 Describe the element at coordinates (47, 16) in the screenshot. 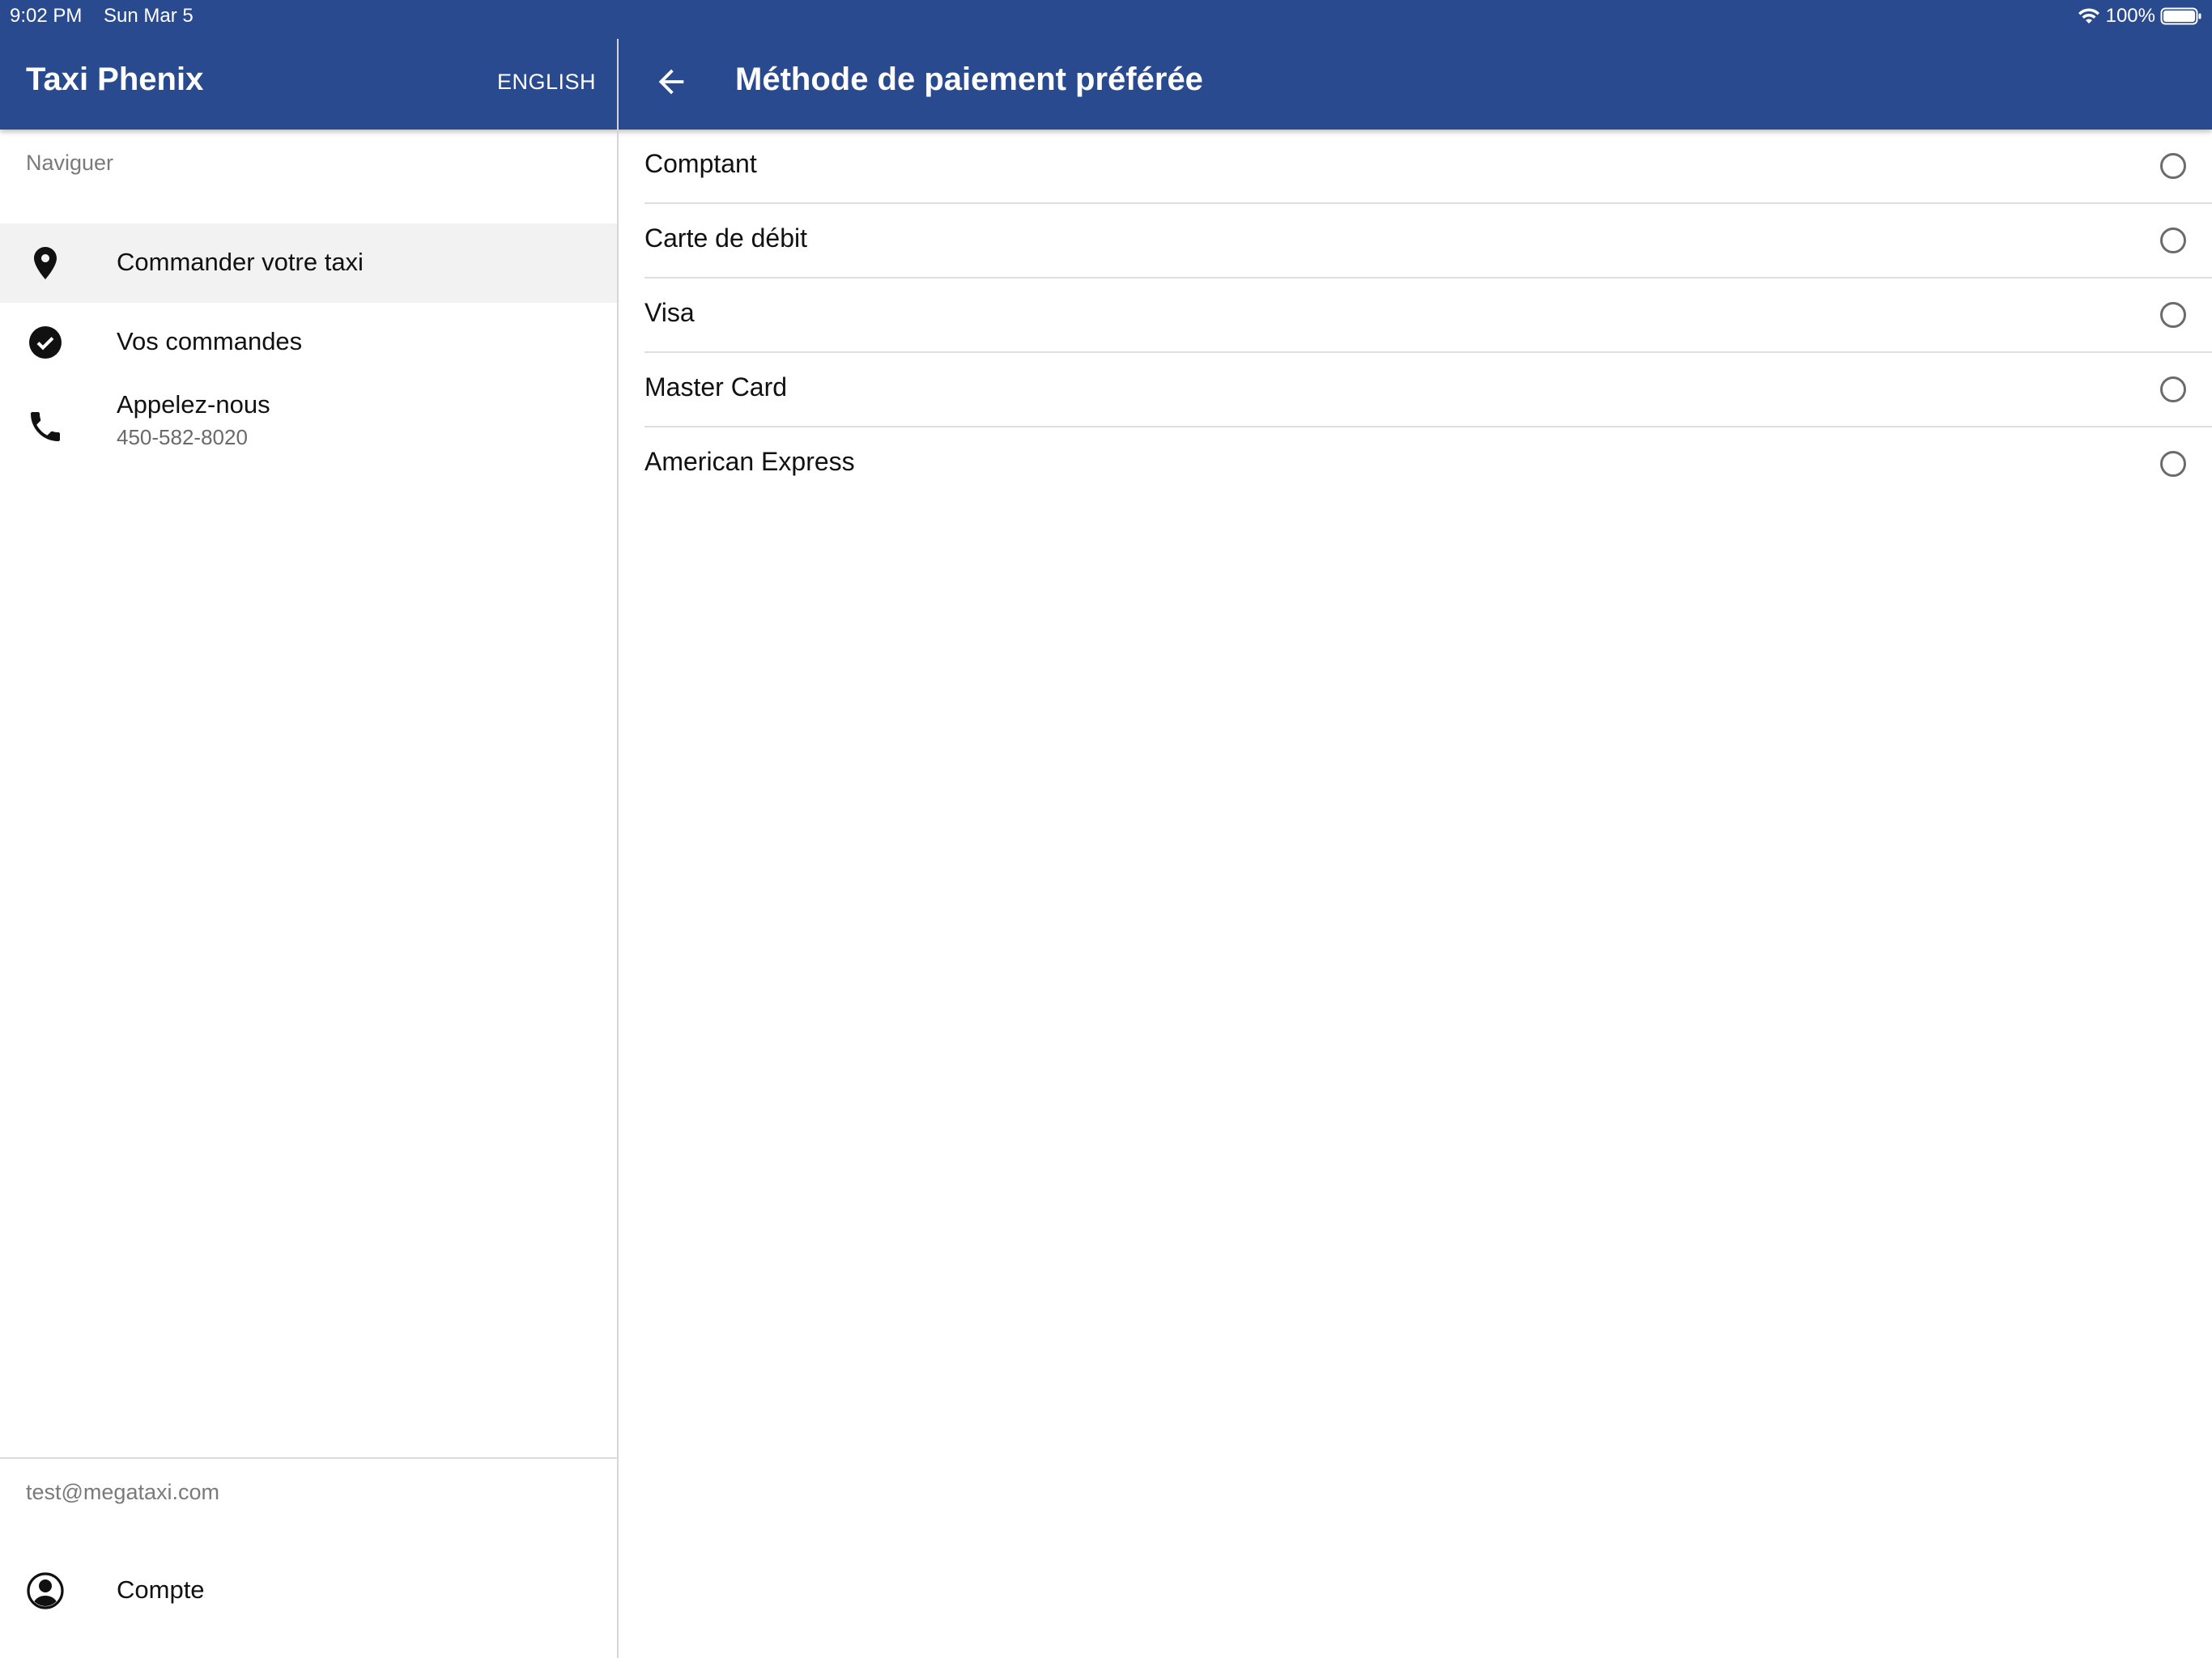

I see `status-time: 9:02 PM` at that location.